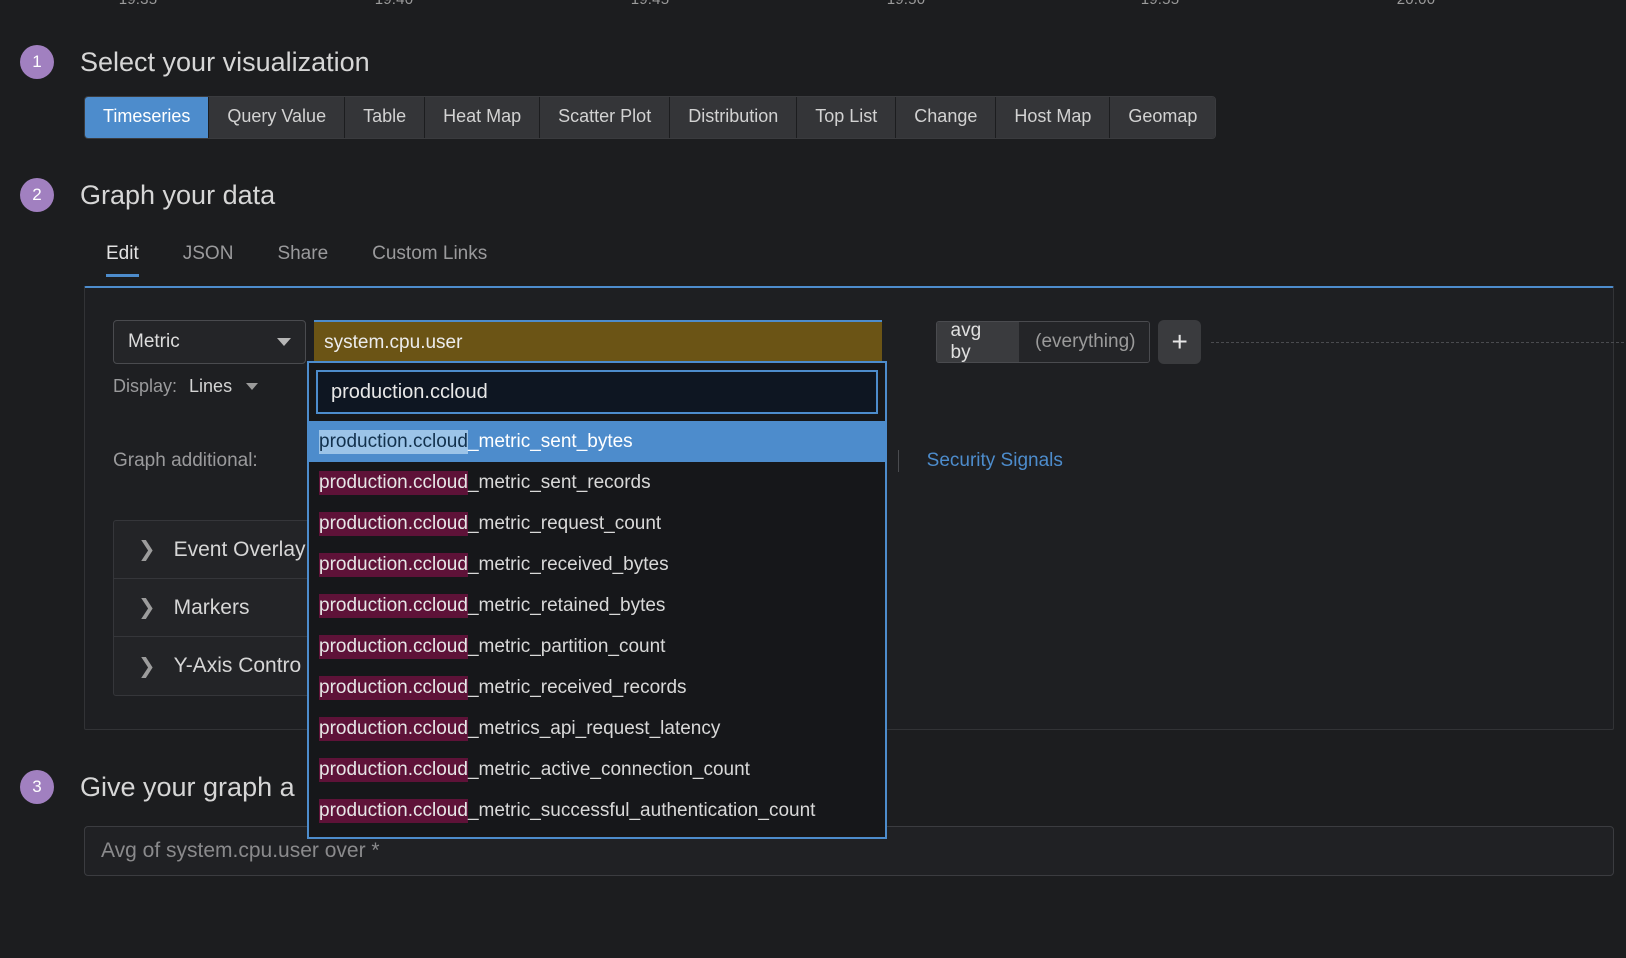 The image size is (1626, 958). What do you see at coordinates (1416, 4) in the screenshot?
I see `axis-tick: 20:00` at bounding box center [1416, 4].